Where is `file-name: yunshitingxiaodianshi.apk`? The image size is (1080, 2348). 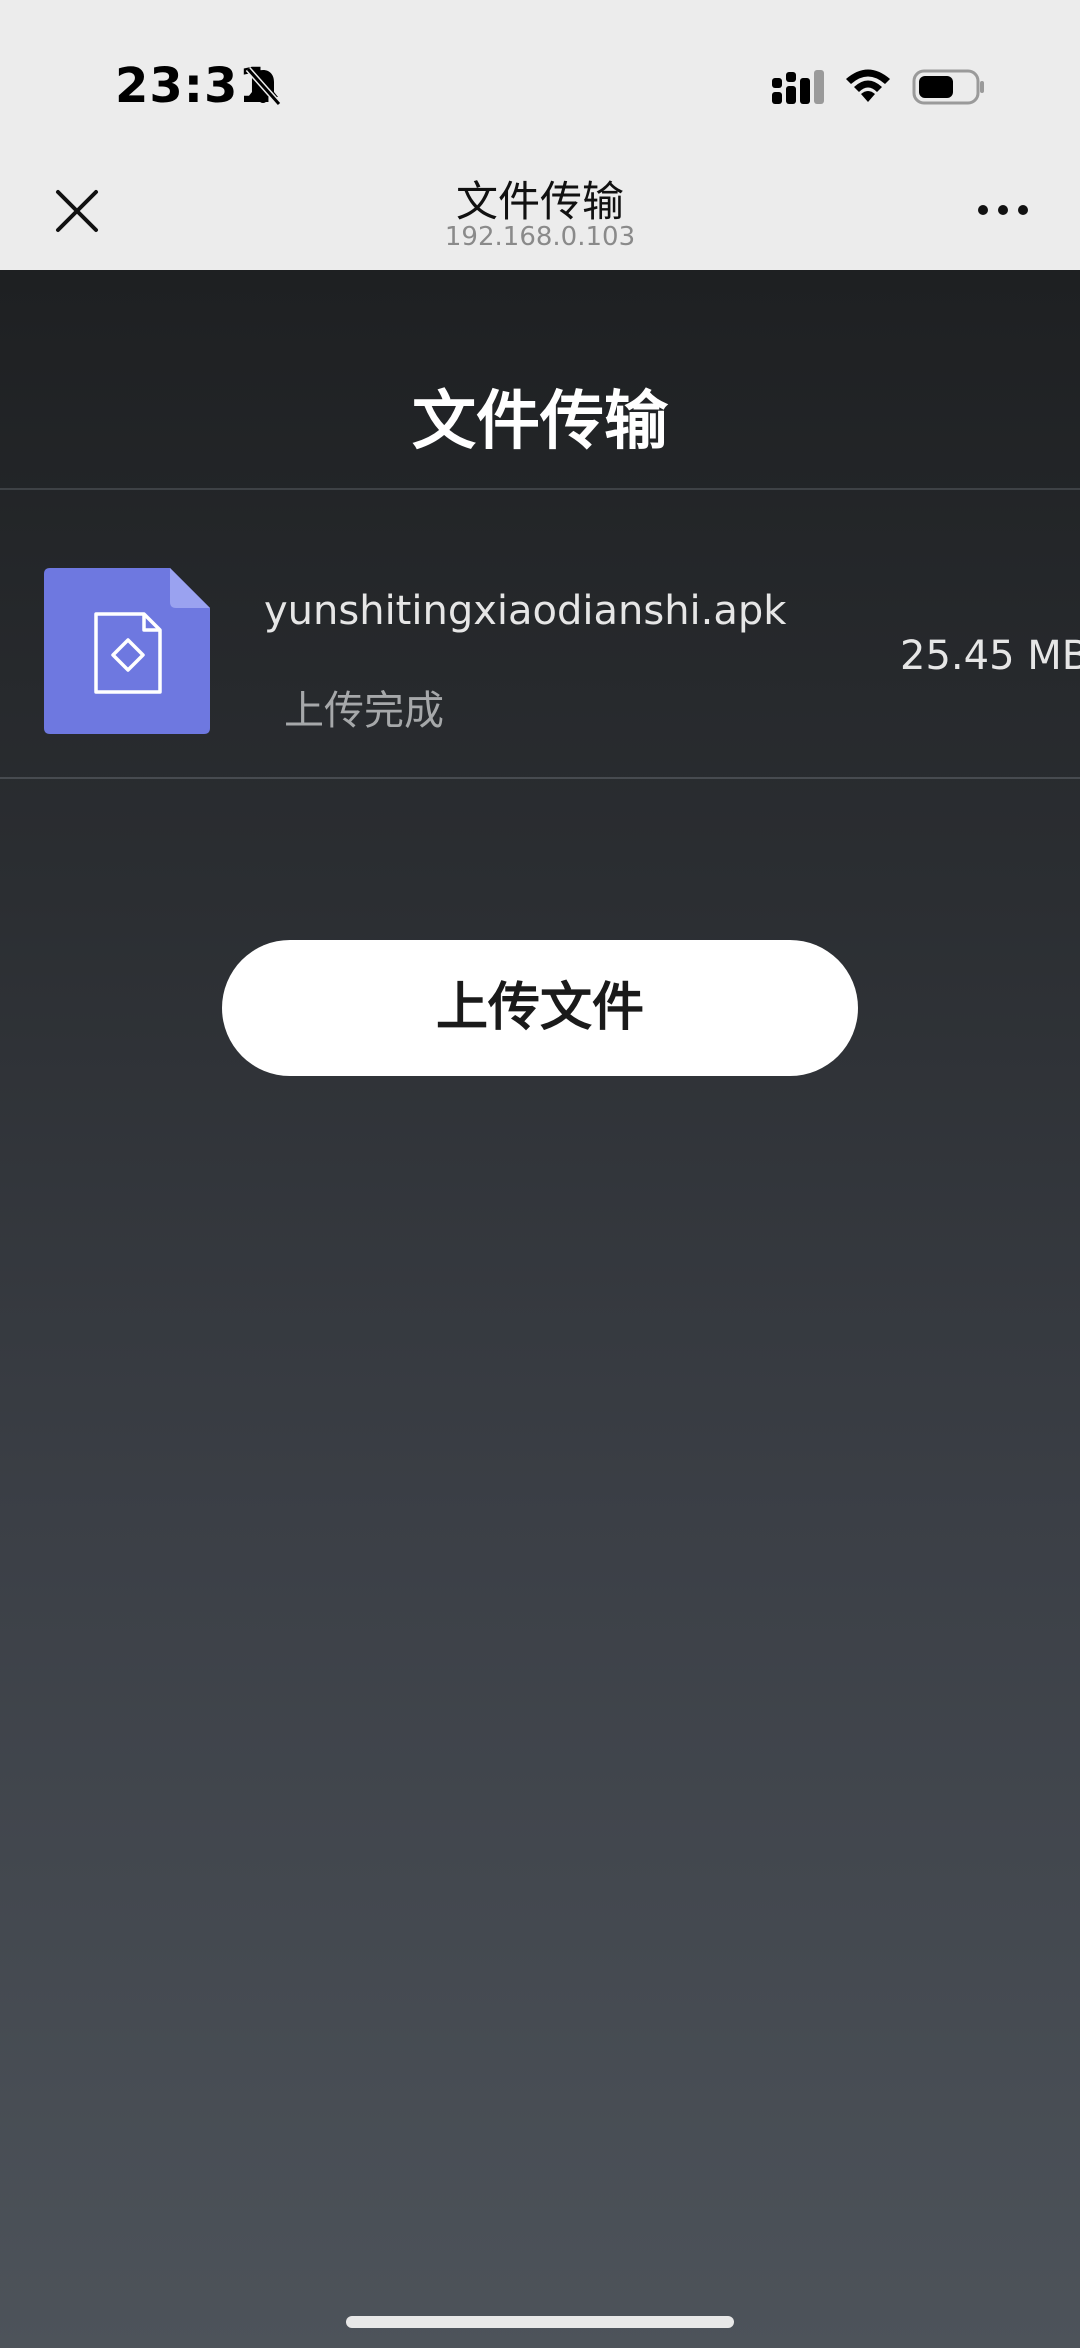 file-name: yunshitingxiaodianshi.apk is located at coordinates (525, 611).